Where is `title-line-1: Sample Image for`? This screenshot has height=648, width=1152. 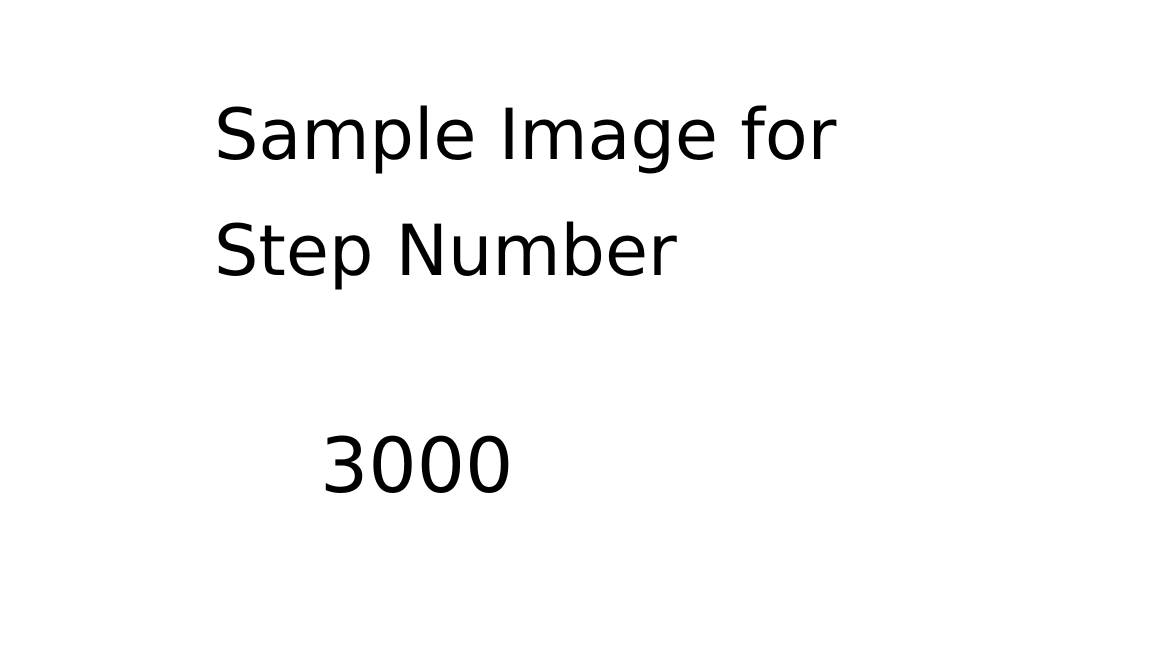 title-line-1: Sample Image for is located at coordinates (525, 135).